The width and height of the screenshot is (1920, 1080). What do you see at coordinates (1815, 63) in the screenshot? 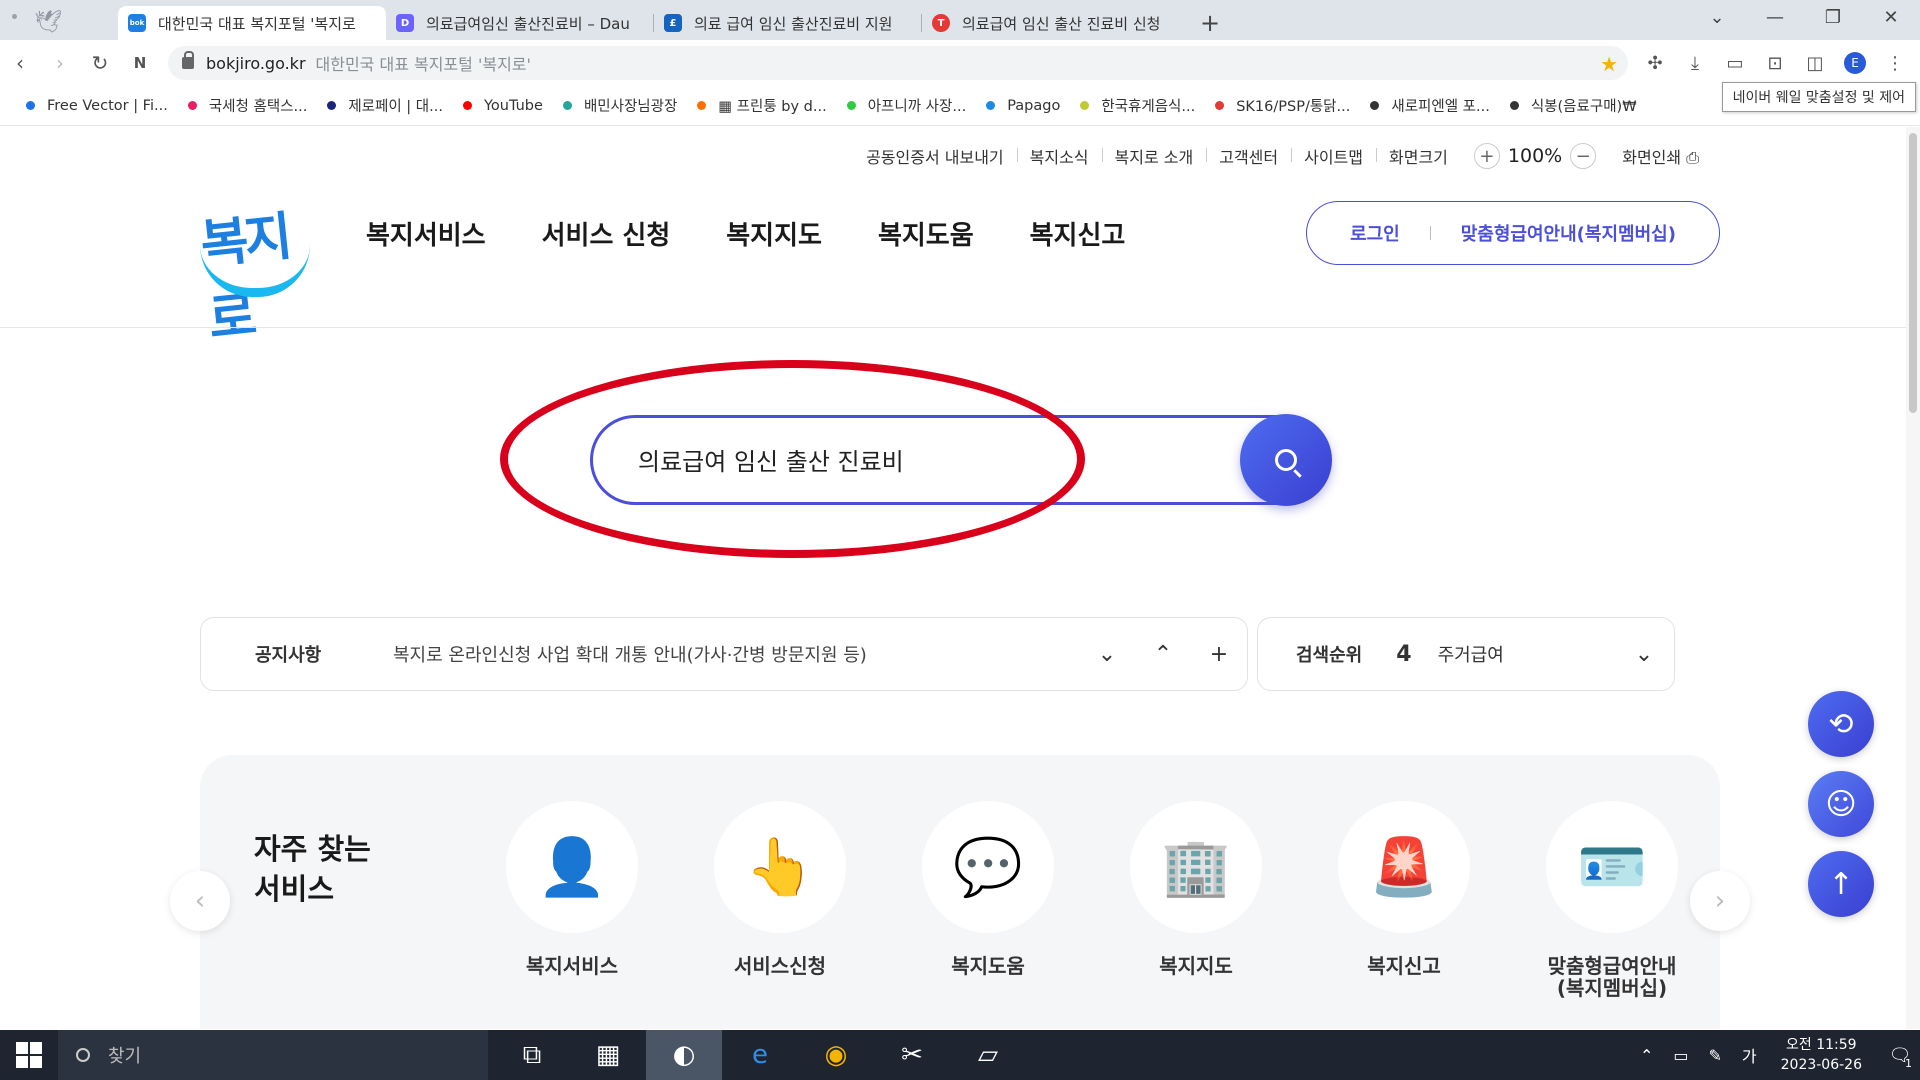
I see `sidebar-toggle-icon: ◫` at bounding box center [1815, 63].